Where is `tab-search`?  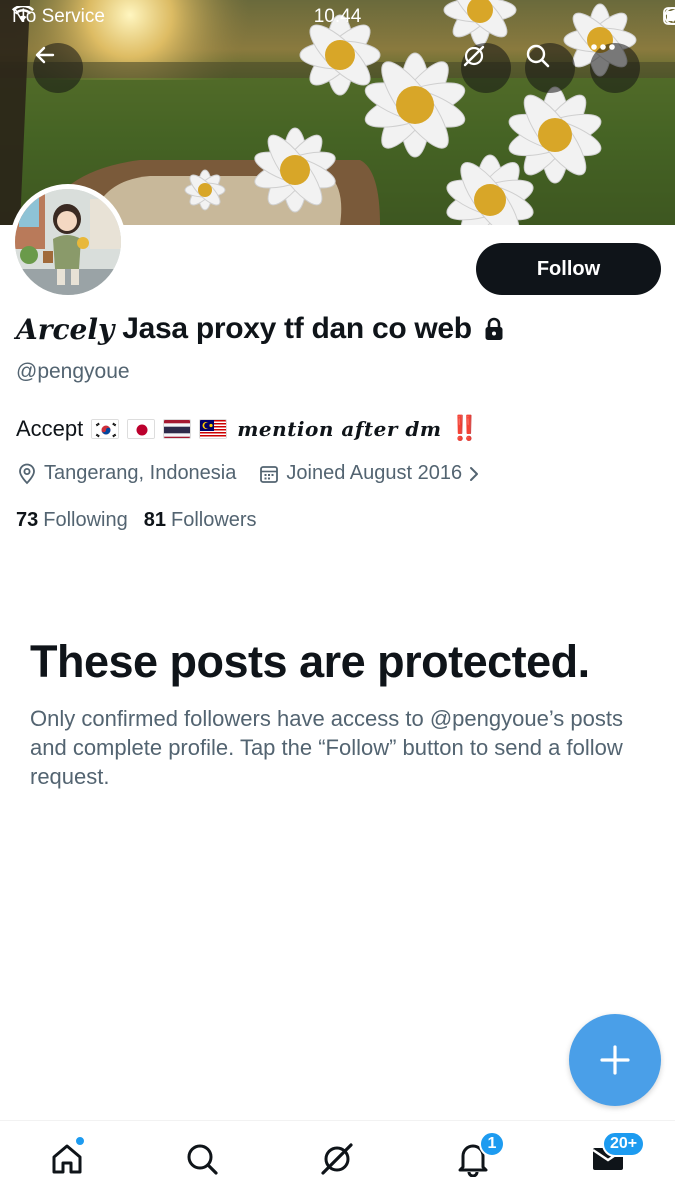
tab-search is located at coordinates (202, 1159).